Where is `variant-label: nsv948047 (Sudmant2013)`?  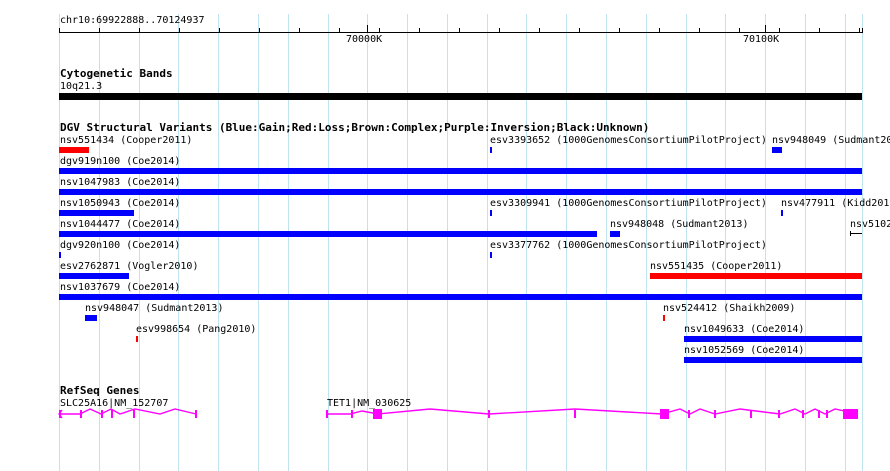
variant-label: nsv948047 (Sudmant2013) is located at coordinates (154, 308).